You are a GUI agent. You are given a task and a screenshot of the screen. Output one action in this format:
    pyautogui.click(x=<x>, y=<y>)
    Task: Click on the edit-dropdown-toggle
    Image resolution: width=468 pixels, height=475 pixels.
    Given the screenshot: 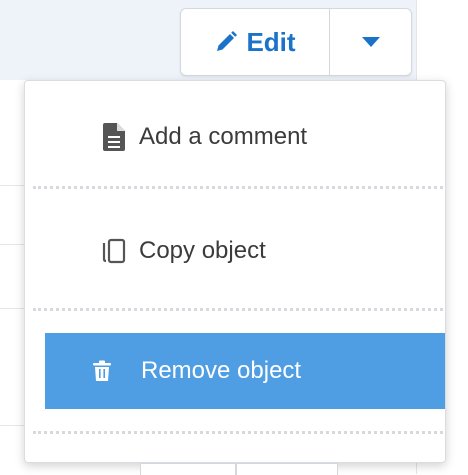 What is the action you would take?
    pyautogui.click(x=370, y=42)
    